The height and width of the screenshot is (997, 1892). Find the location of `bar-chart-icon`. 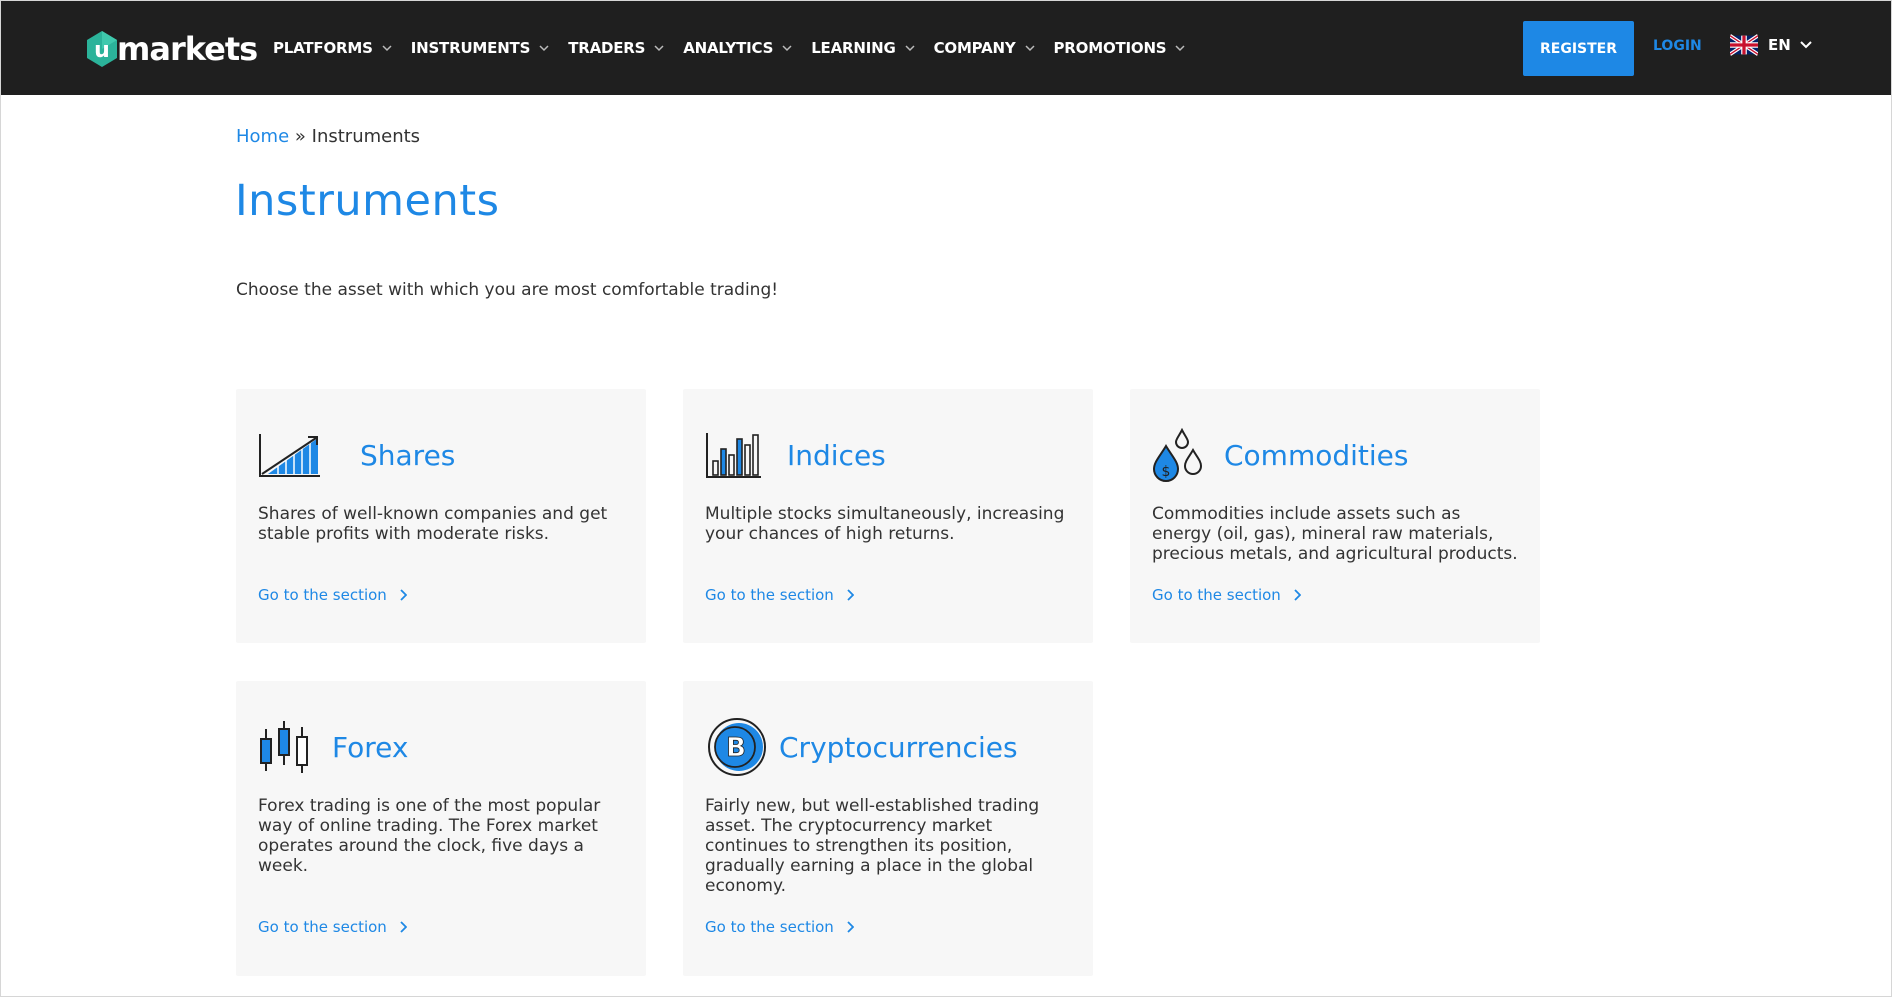

bar-chart-icon is located at coordinates (737, 455).